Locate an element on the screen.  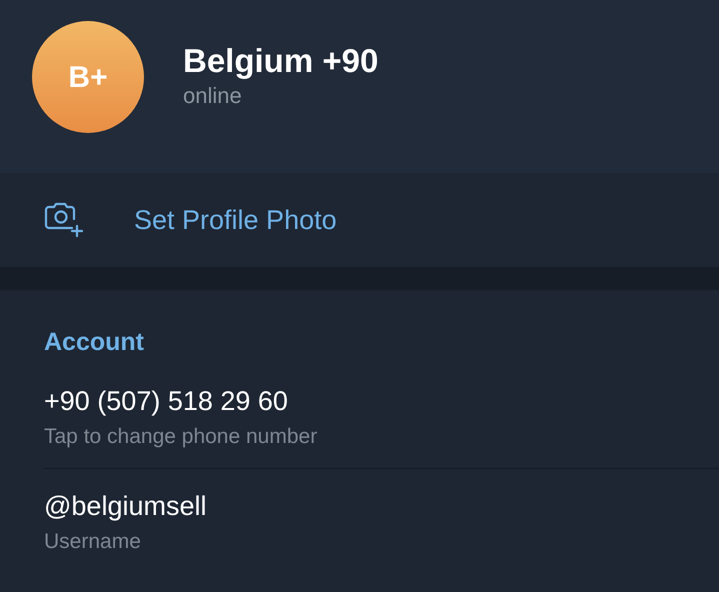
row-value: +90 (507) 518 29 60 is located at coordinates (166, 401).